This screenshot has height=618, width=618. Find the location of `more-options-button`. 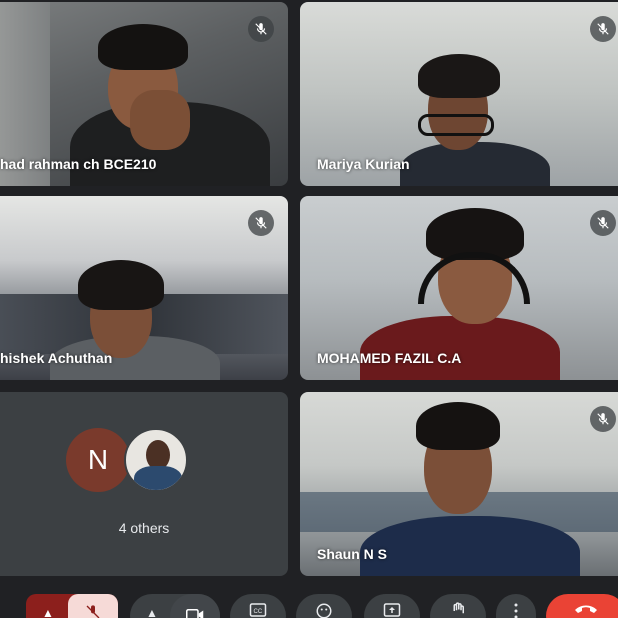

more-options-button is located at coordinates (516, 606).